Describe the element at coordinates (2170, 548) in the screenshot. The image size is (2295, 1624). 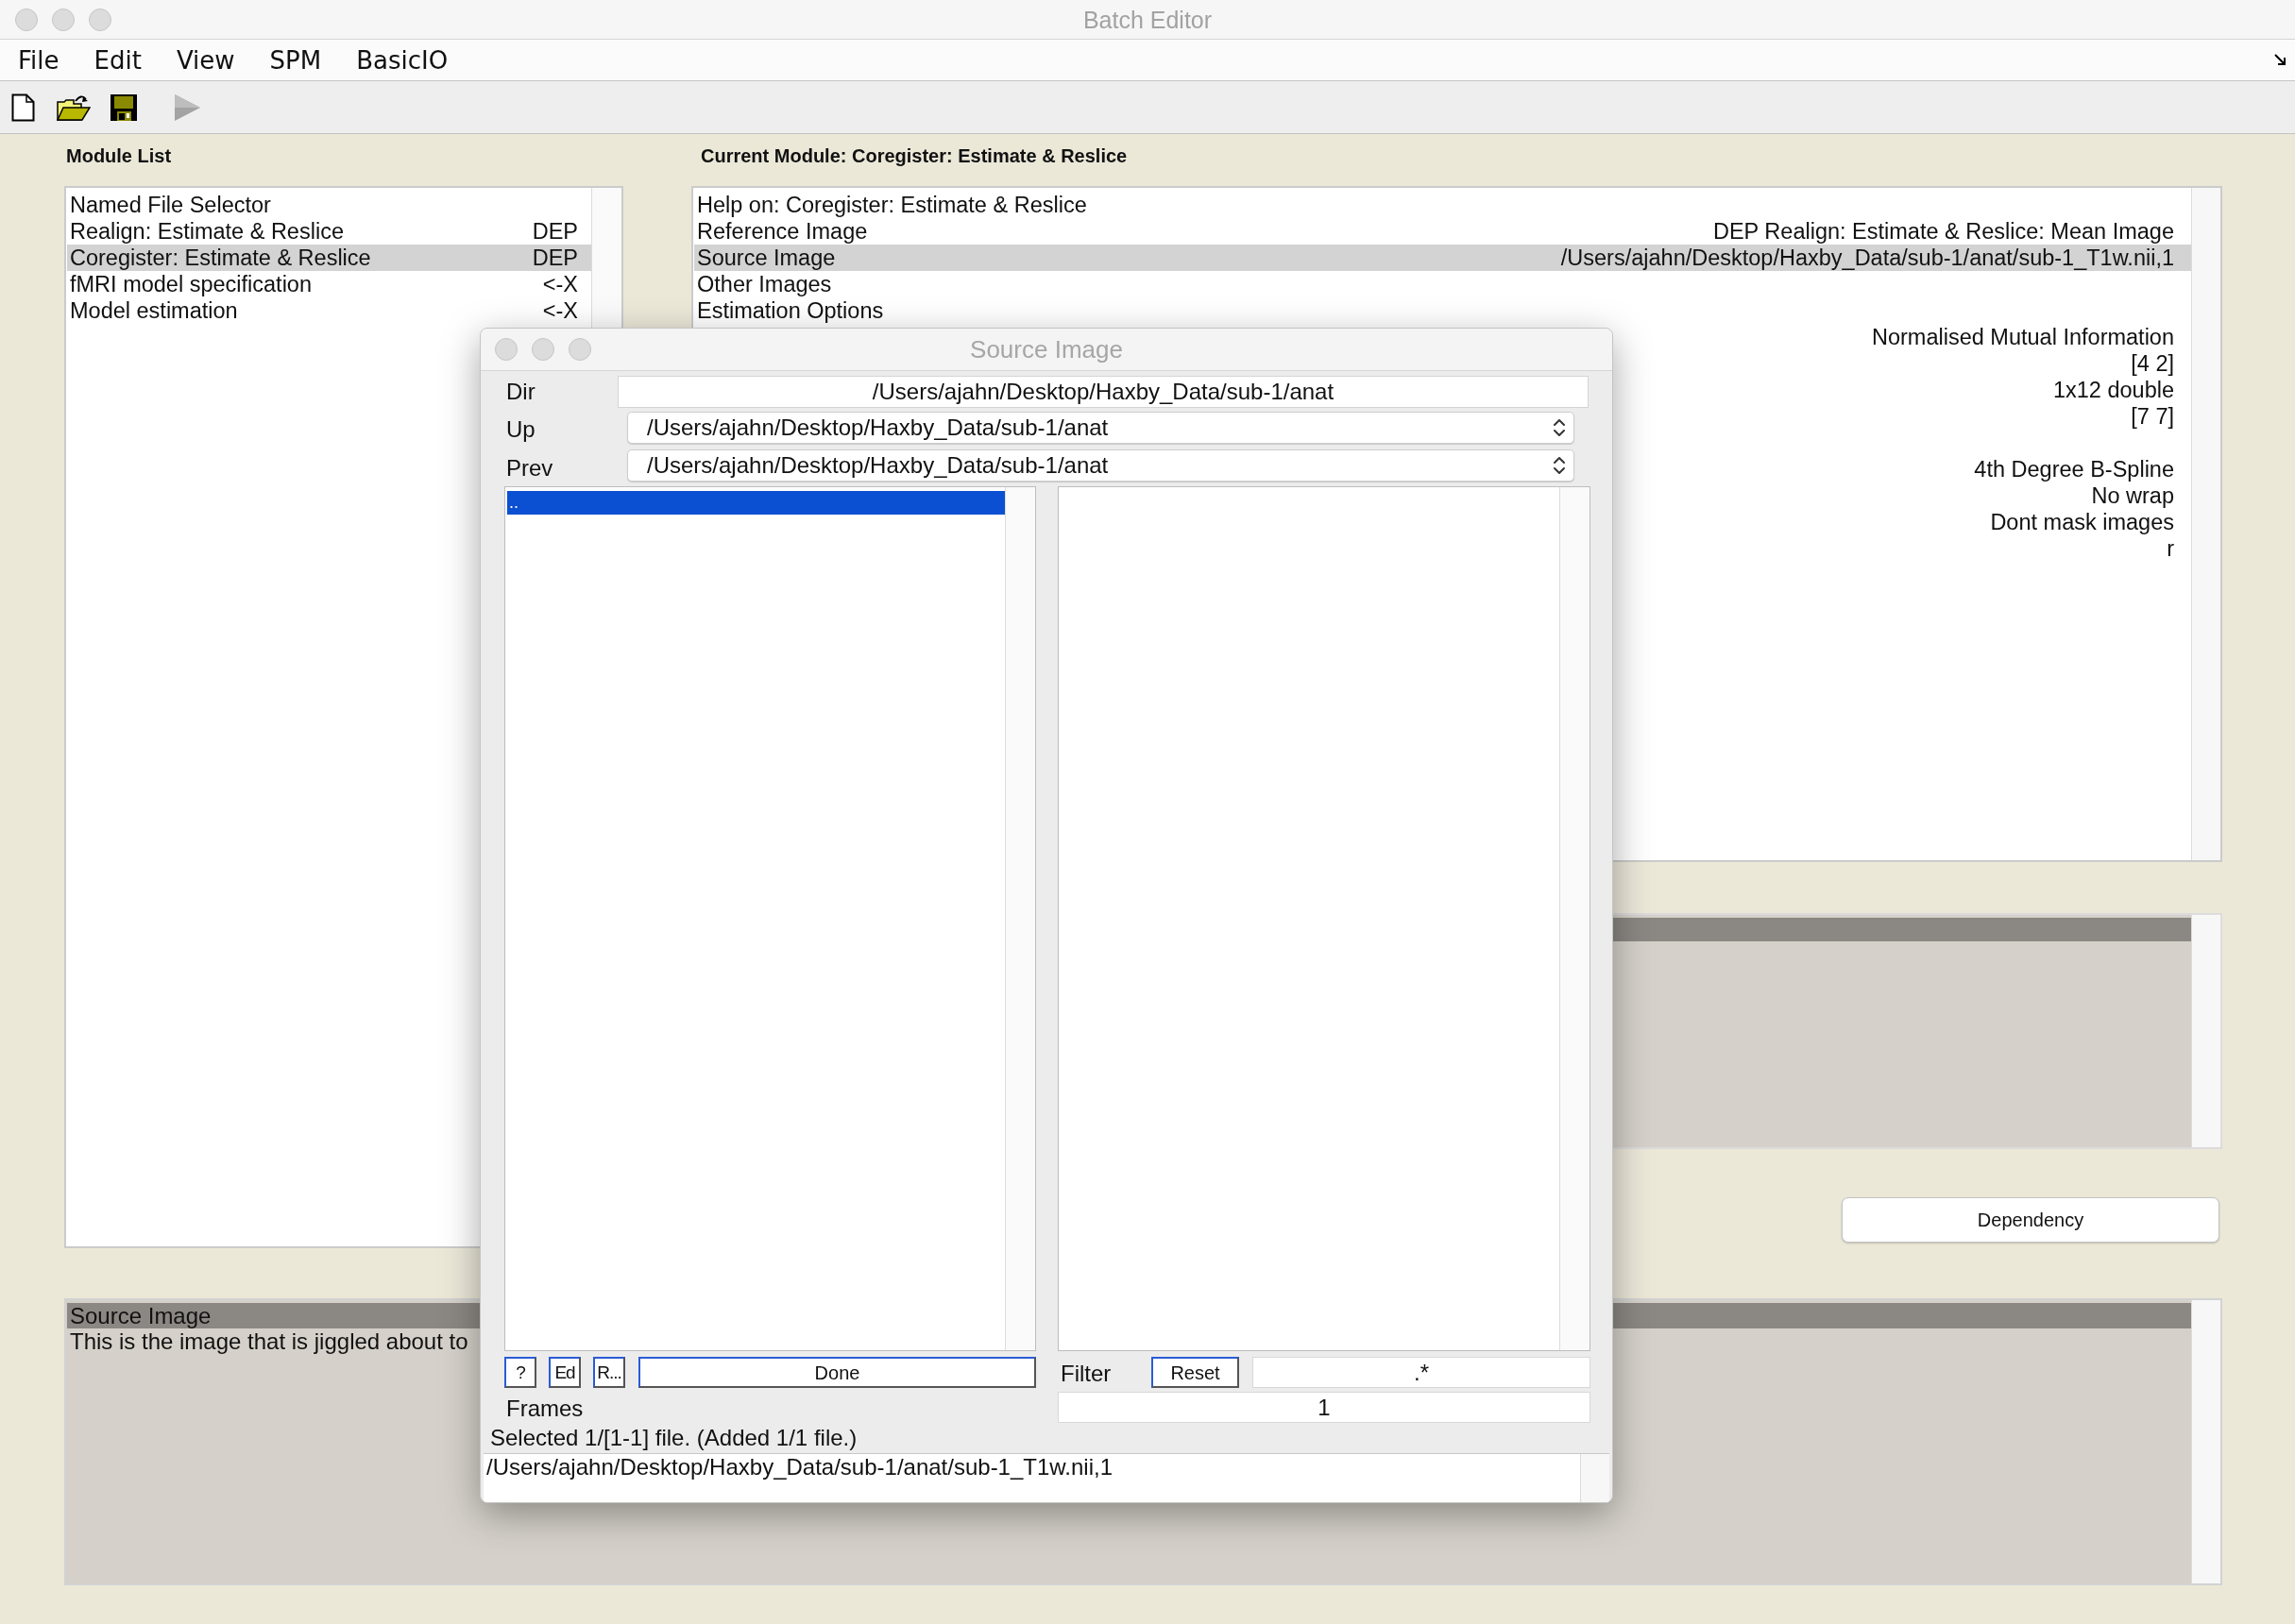
I see `option-value: r` at that location.